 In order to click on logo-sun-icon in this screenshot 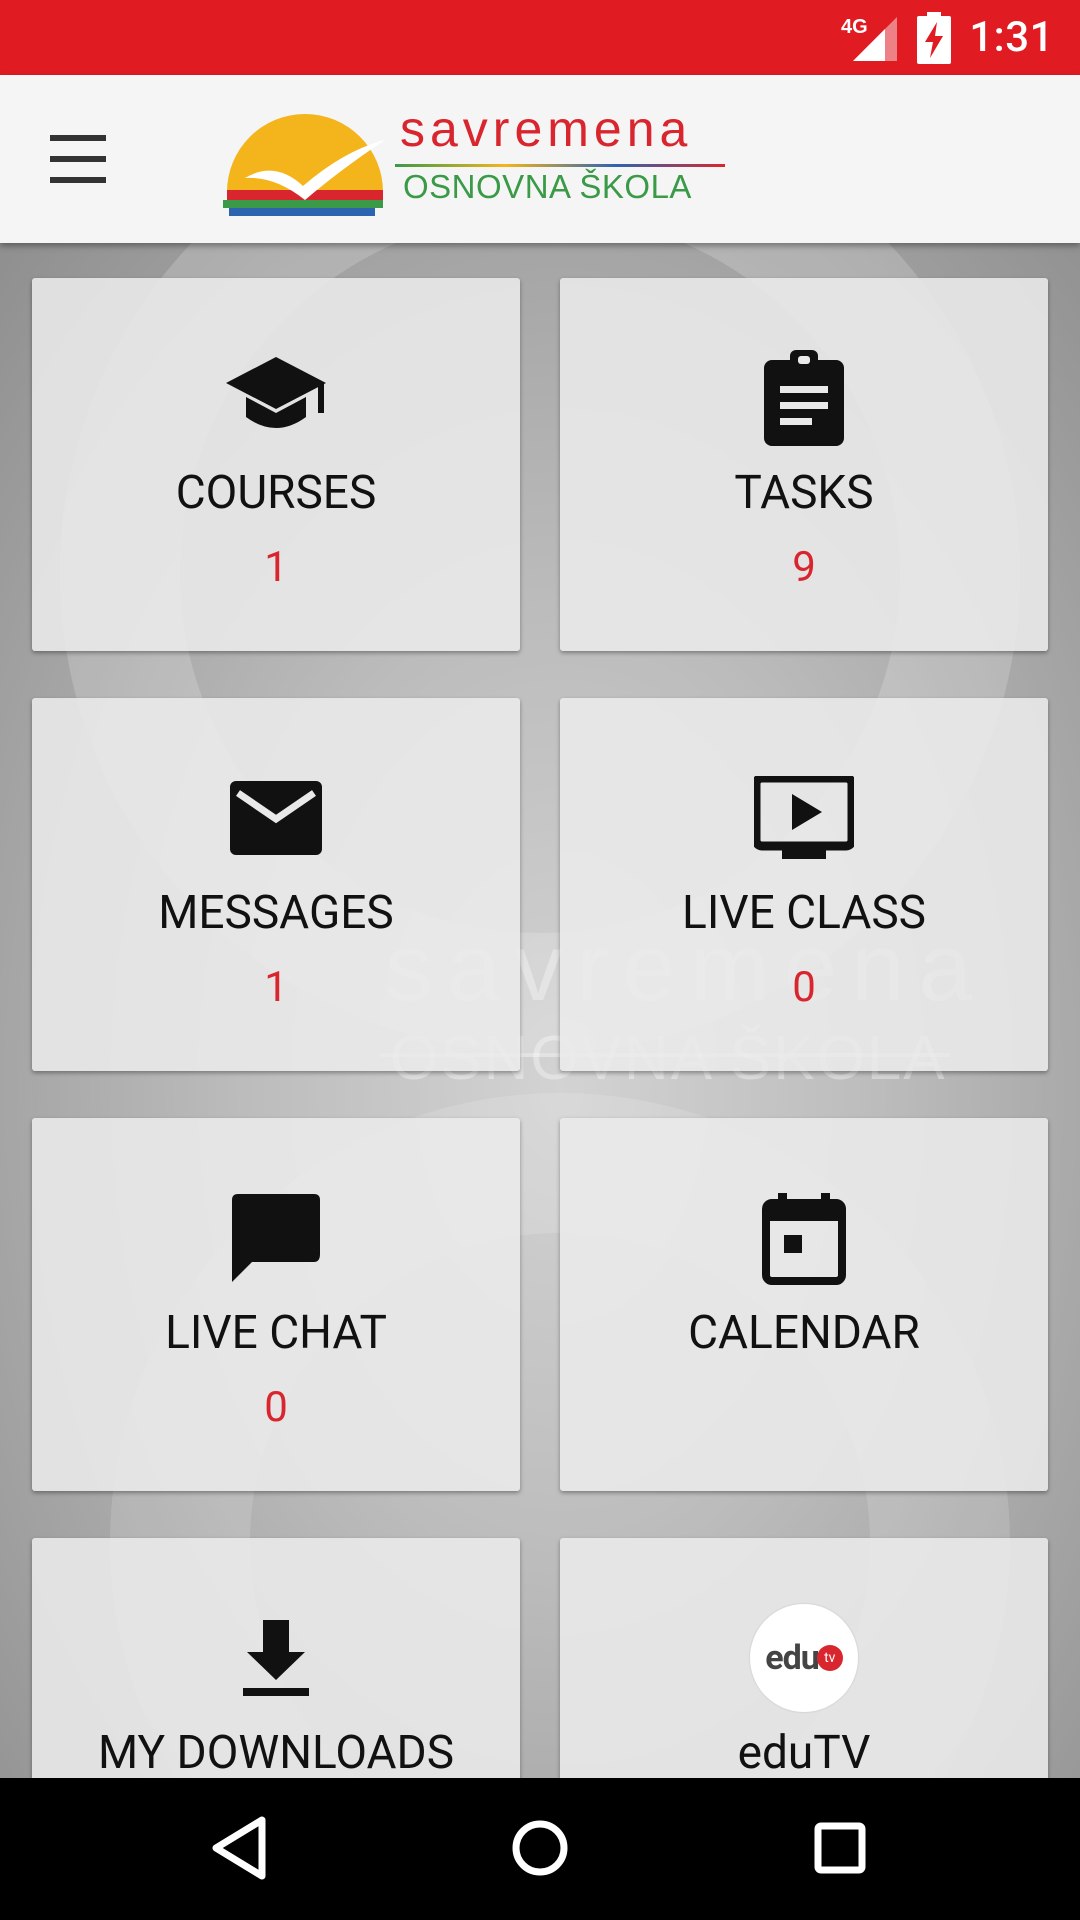, I will do `click(304, 165)`.